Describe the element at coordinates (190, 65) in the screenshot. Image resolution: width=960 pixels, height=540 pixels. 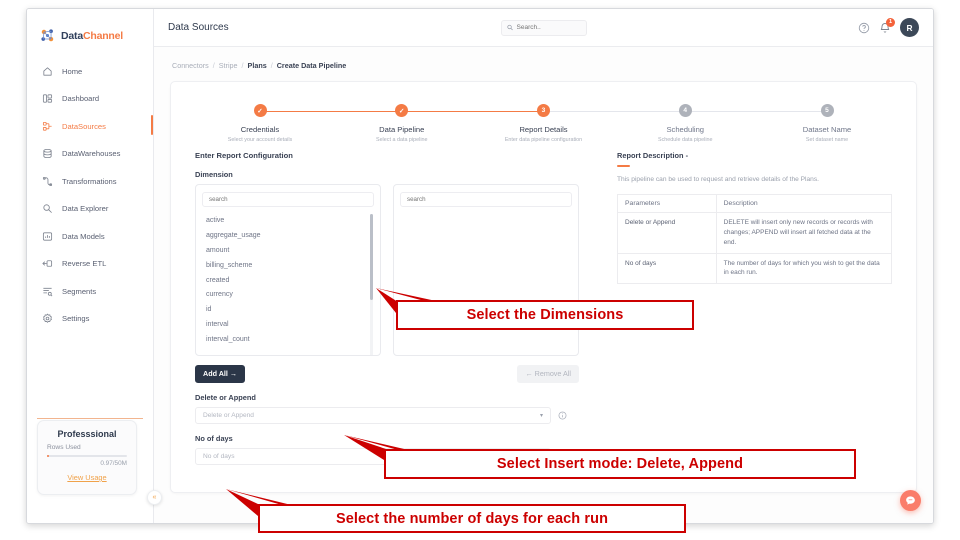
I see `breadcrumb-item-connectors: Connectors` at that location.